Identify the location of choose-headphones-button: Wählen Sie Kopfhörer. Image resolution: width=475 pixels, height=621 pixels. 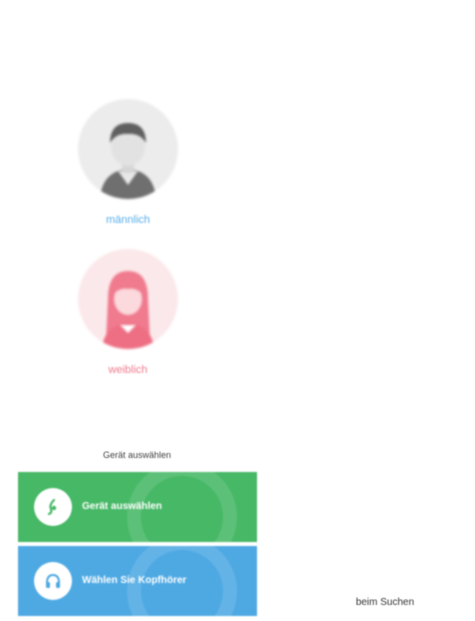
(137, 581).